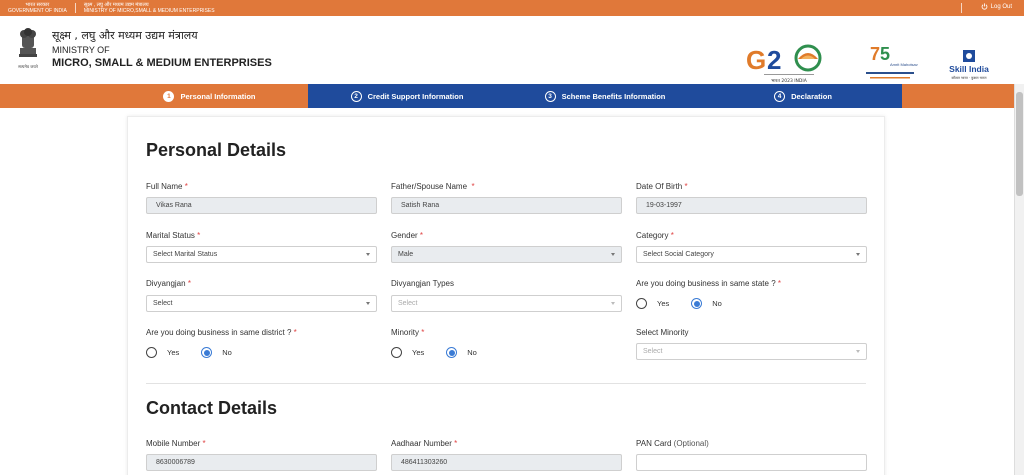  What do you see at coordinates (506, 462) in the screenshot?
I see `aadhaar-number-input: 486411303260` at bounding box center [506, 462].